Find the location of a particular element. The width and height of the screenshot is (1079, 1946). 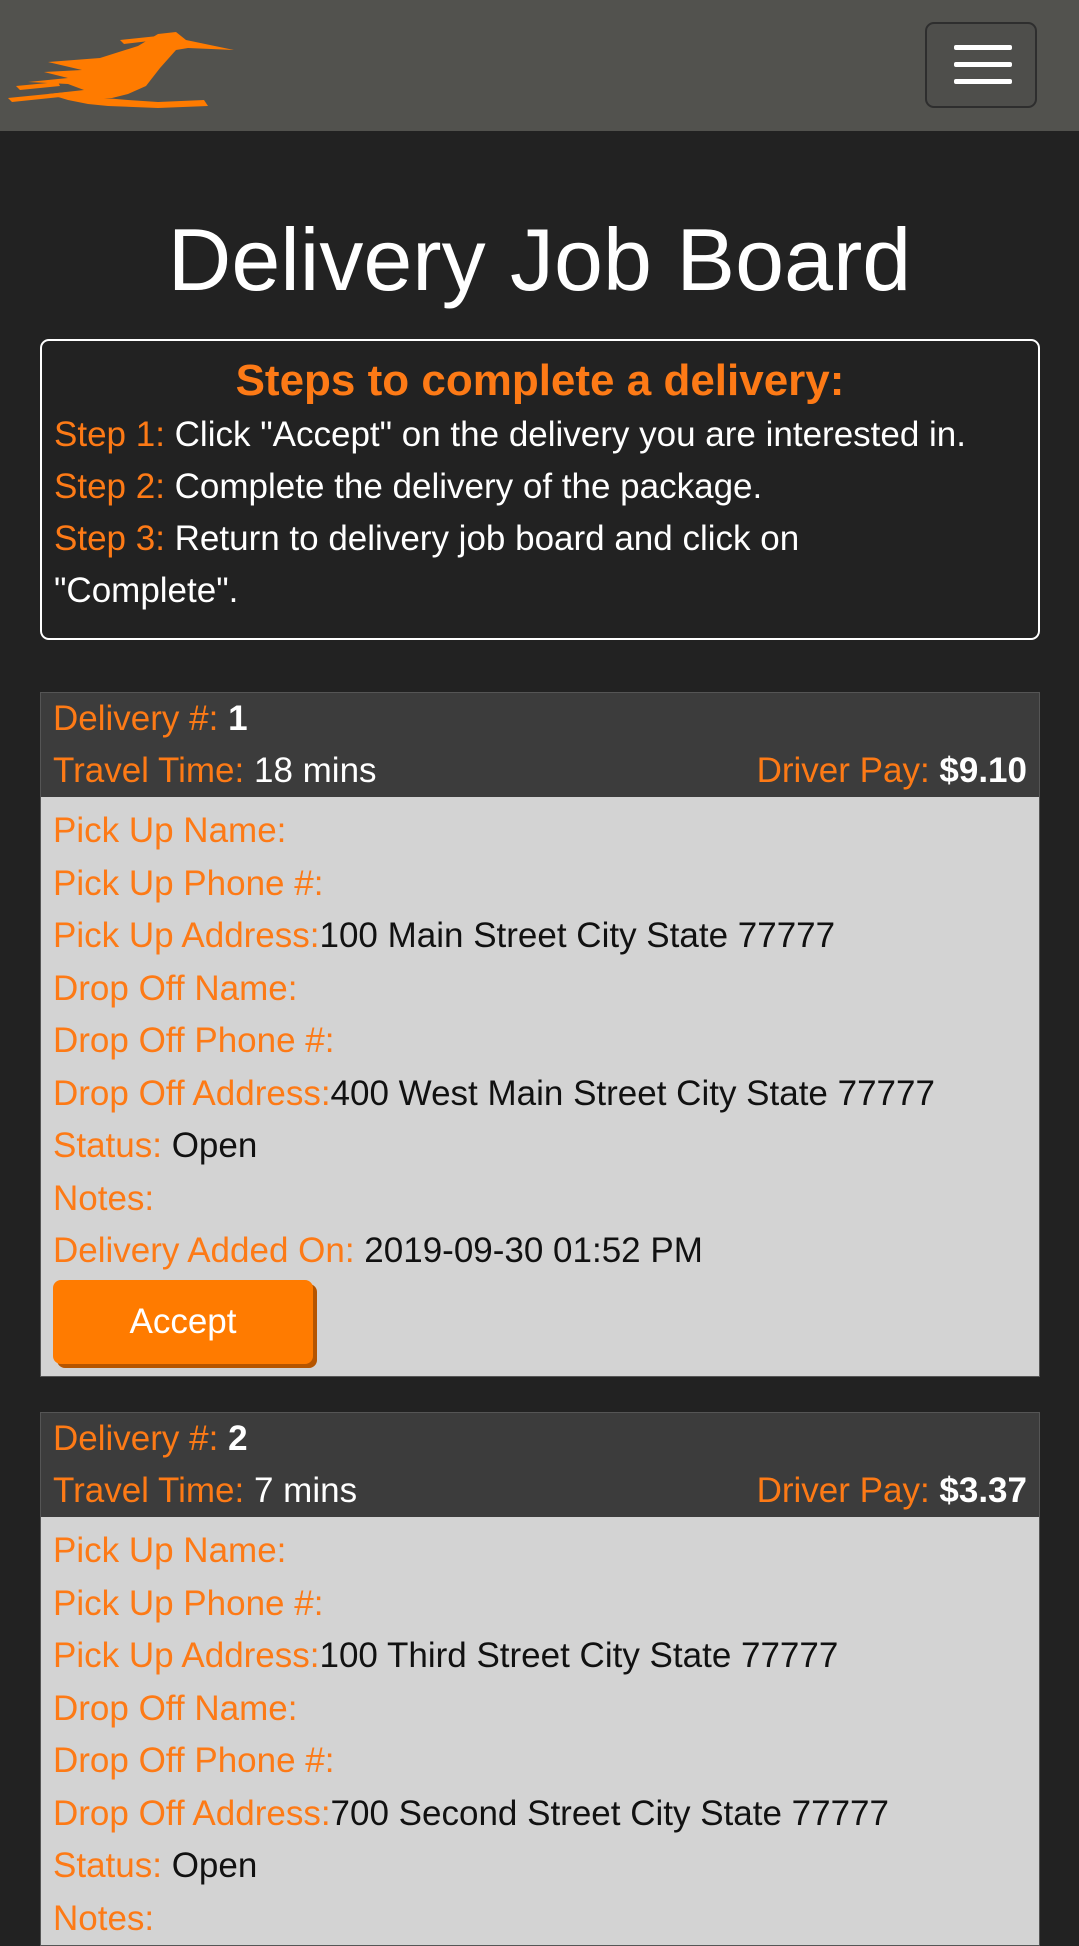

steps-heading: Steps to complete a delivery: is located at coordinates (540, 380).